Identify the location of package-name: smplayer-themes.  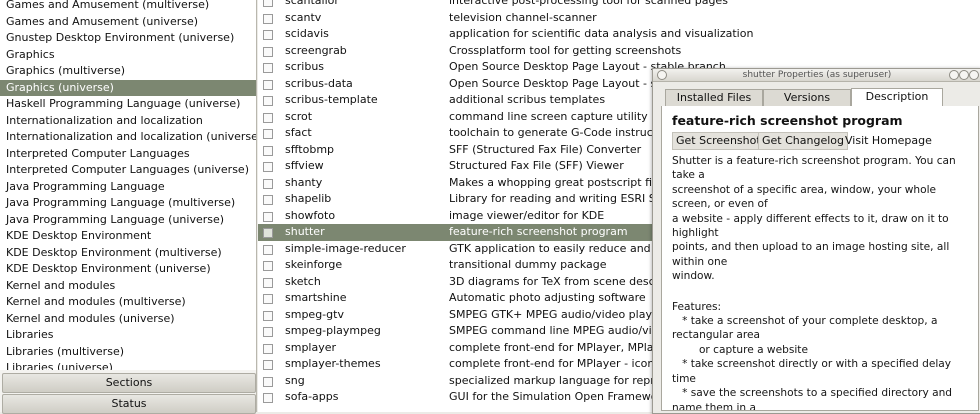
(333, 363).